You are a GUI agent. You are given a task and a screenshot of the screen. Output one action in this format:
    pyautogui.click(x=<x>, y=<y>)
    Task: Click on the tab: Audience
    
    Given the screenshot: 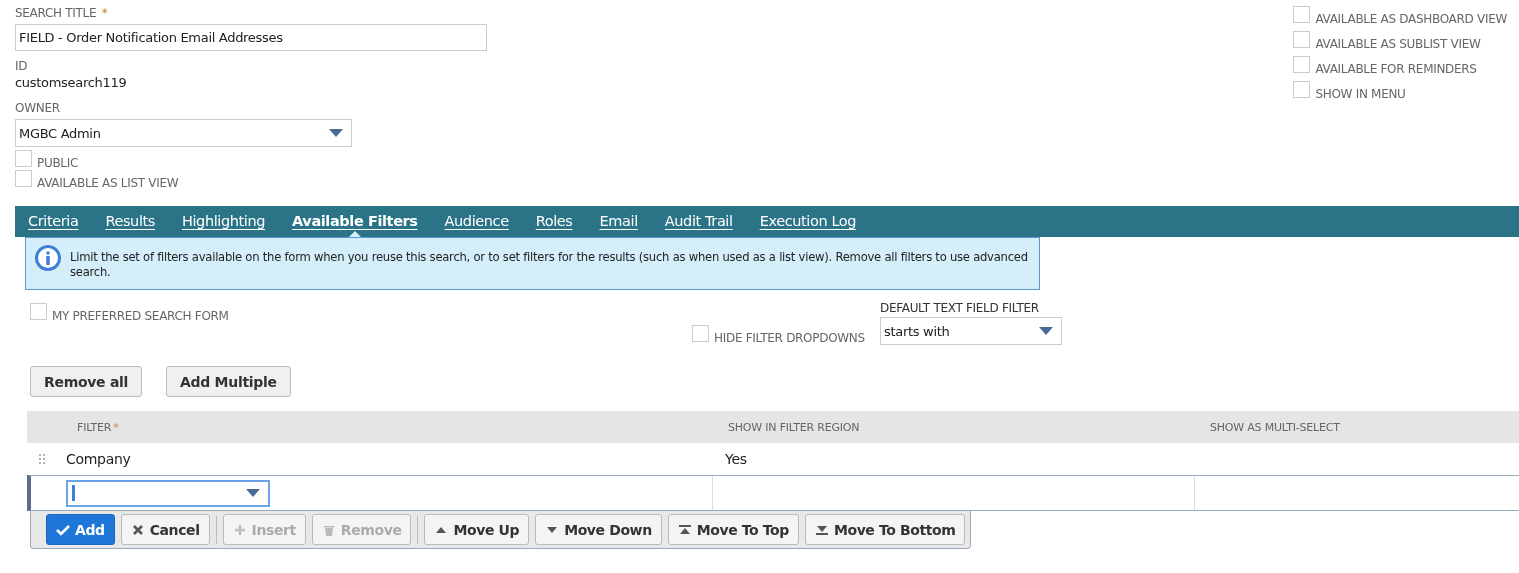 What is the action you would take?
    pyautogui.click(x=476, y=221)
    